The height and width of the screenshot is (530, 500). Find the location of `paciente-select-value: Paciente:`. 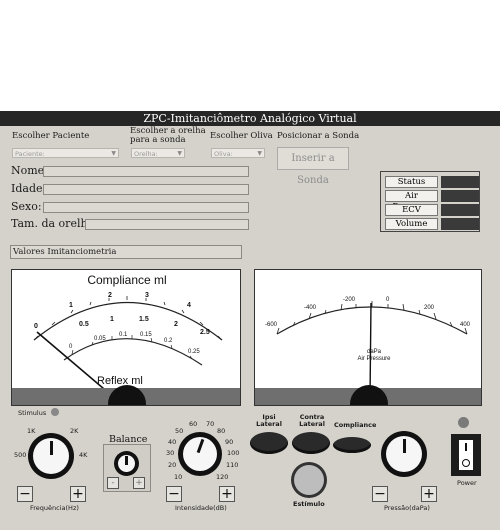

paciente-select-value: Paciente: is located at coordinates (30, 154).